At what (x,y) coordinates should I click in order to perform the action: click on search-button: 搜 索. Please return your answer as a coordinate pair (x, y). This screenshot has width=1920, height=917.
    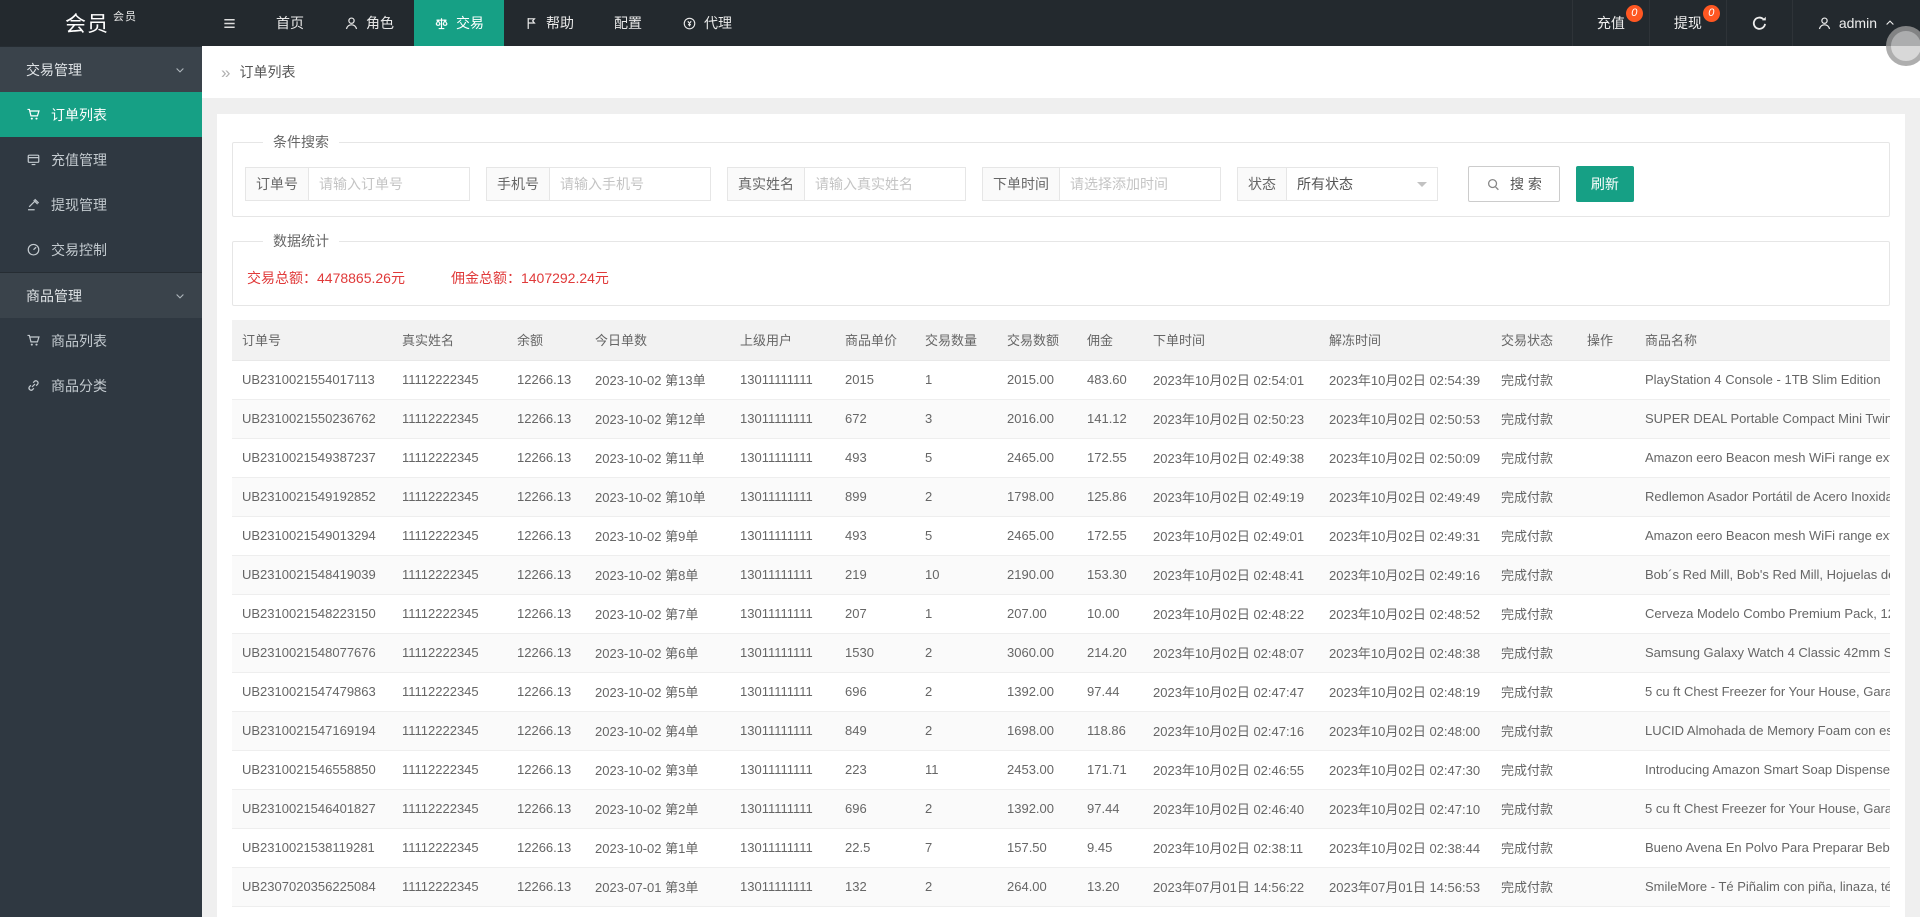
    Looking at the image, I should click on (1514, 184).